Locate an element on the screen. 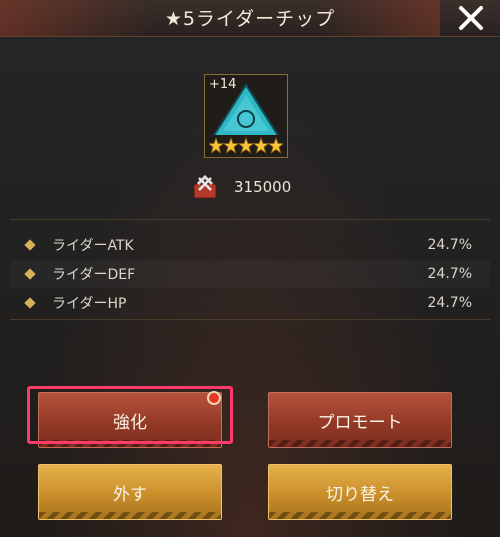  page-title: ★5ライダーチップ is located at coordinates (250, 19).